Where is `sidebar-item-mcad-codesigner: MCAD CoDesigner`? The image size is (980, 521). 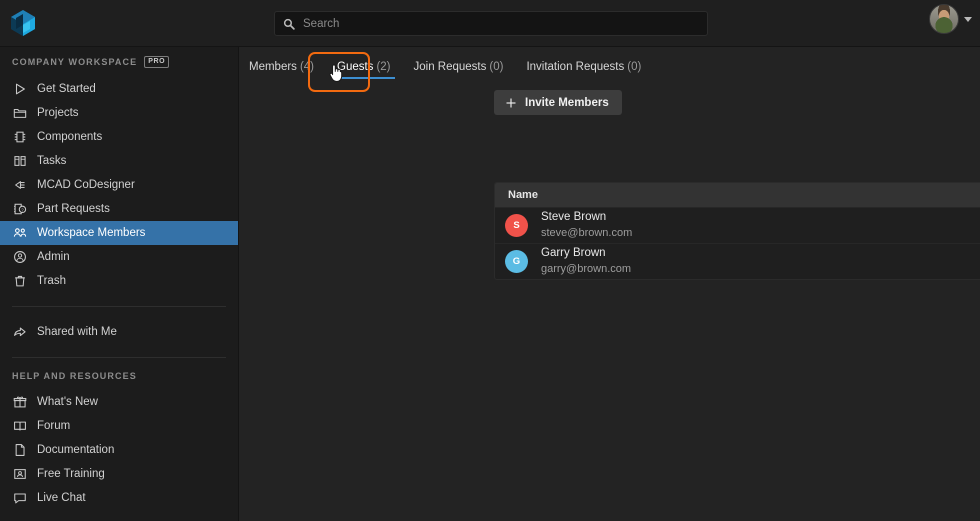
sidebar-item-mcad-codesigner: MCAD CoDesigner is located at coordinates (119, 185).